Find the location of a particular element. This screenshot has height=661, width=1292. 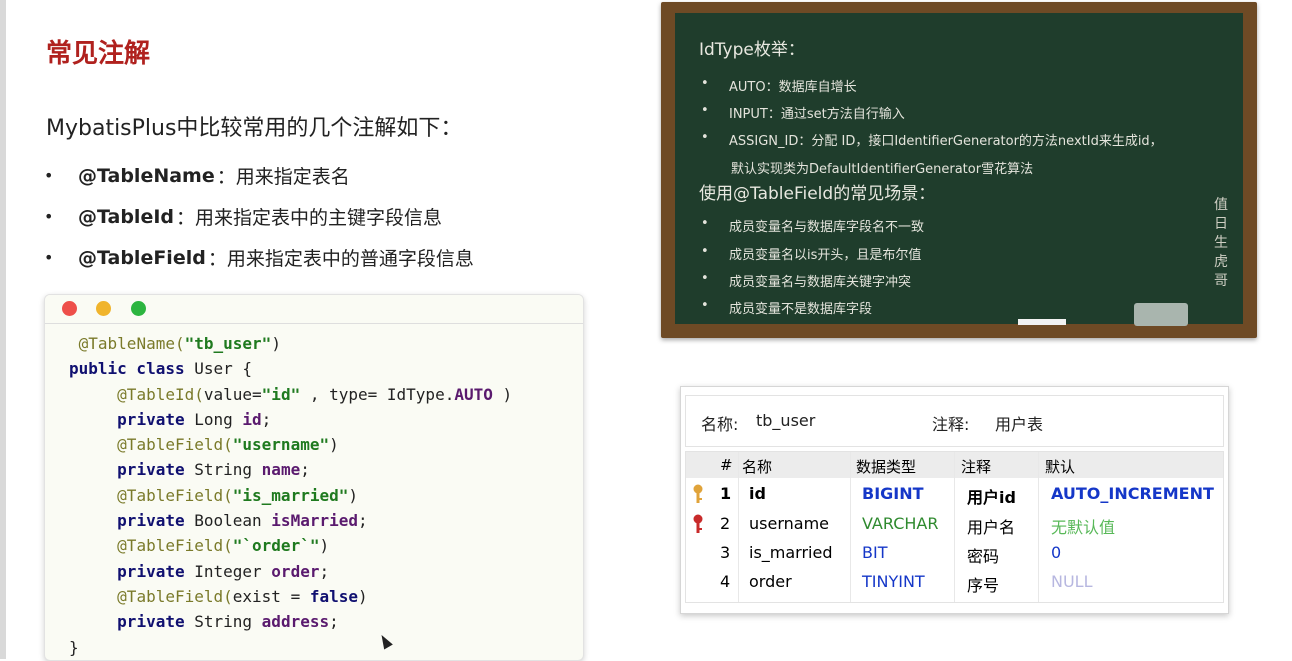

code-line: @TableField("is_married") is located at coordinates (290, 495).